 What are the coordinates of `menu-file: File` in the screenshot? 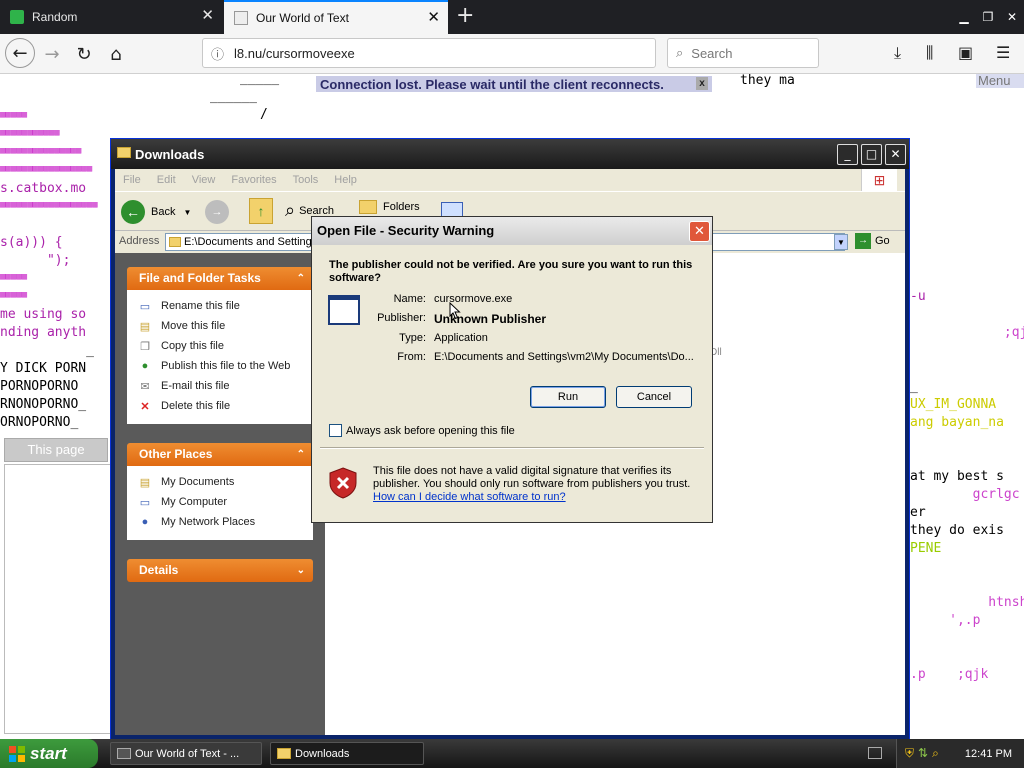 It's located at (132, 180).